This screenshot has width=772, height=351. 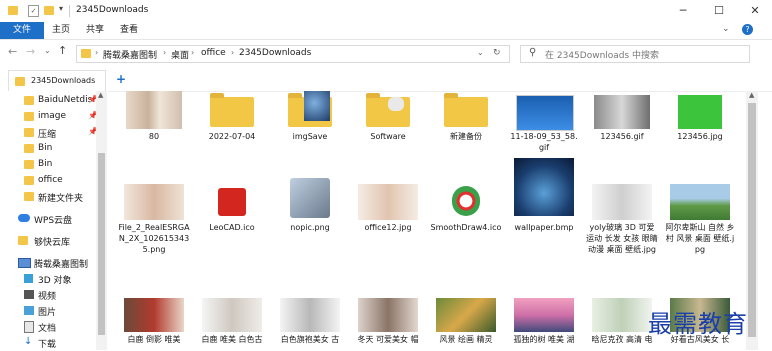 What do you see at coordinates (49, 133) in the screenshot?
I see `sidebar-item-compress: 压缩 📌` at bounding box center [49, 133].